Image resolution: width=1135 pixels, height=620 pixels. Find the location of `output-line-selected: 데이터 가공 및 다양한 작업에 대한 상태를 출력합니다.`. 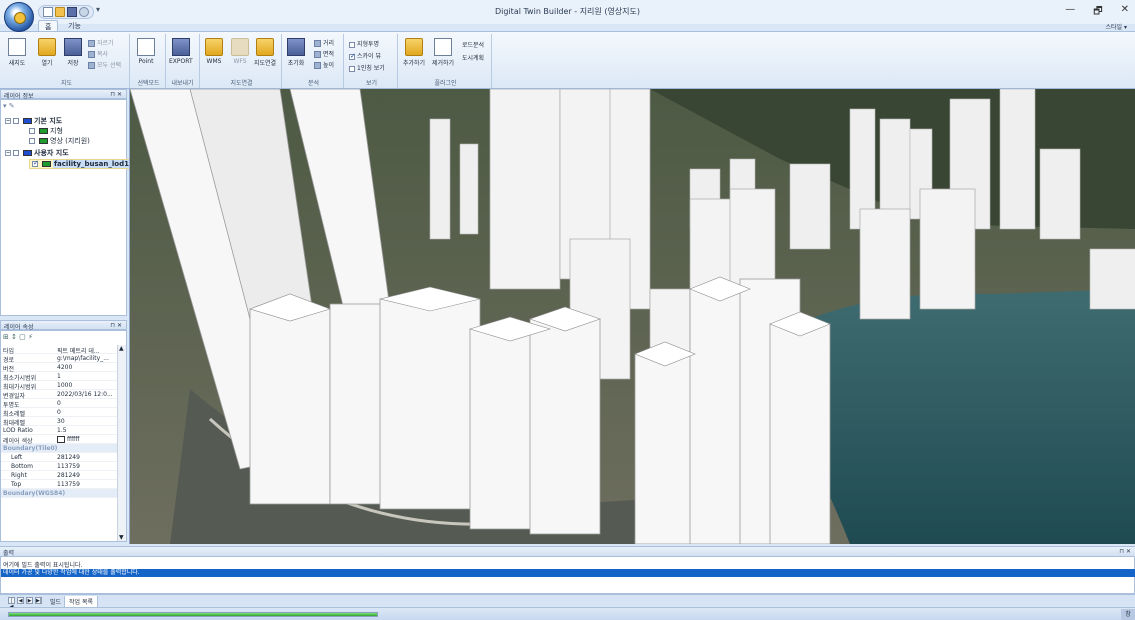

output-line-selected: 데이터 가공 및 다양한 작업에 대한 상태를 출력합니다. is located at coordinates (568, 573).